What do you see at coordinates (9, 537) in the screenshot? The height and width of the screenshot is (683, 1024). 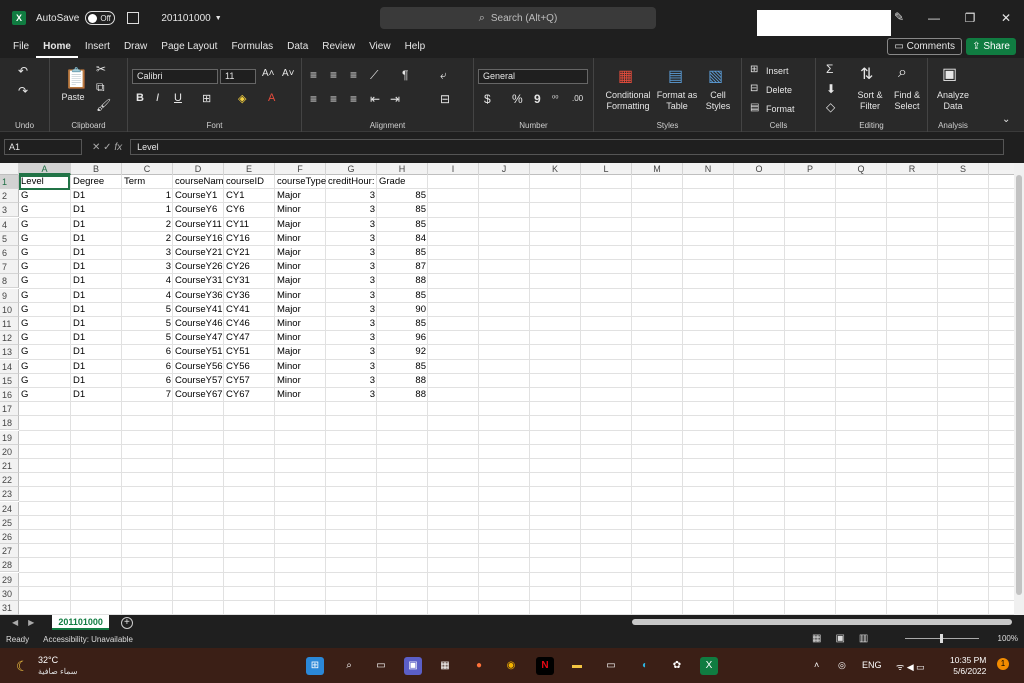 I see `row-header-26: 26` at bounding box center [9, 537].